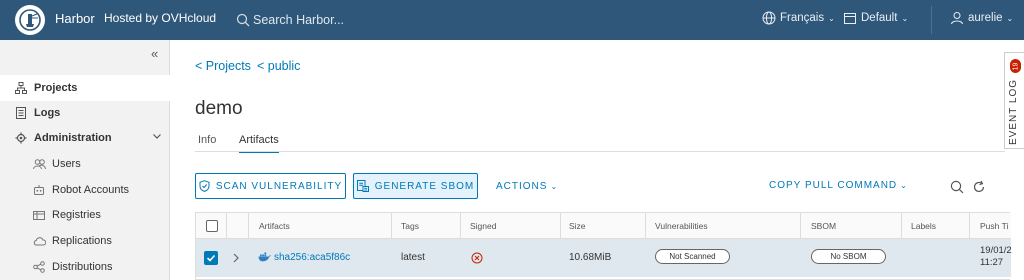 This screenshot has height=280, width=1024. I want to click on sidebar-item-label: Projects, so click(56, 88).